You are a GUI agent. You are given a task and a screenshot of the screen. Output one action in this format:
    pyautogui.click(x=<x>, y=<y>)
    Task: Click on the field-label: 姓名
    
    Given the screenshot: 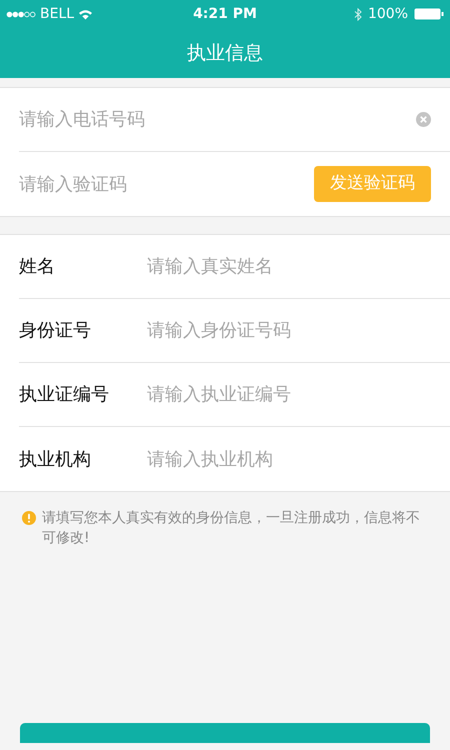 What is the action you would take?
    pyautogui.click(x=37, y=267)
    